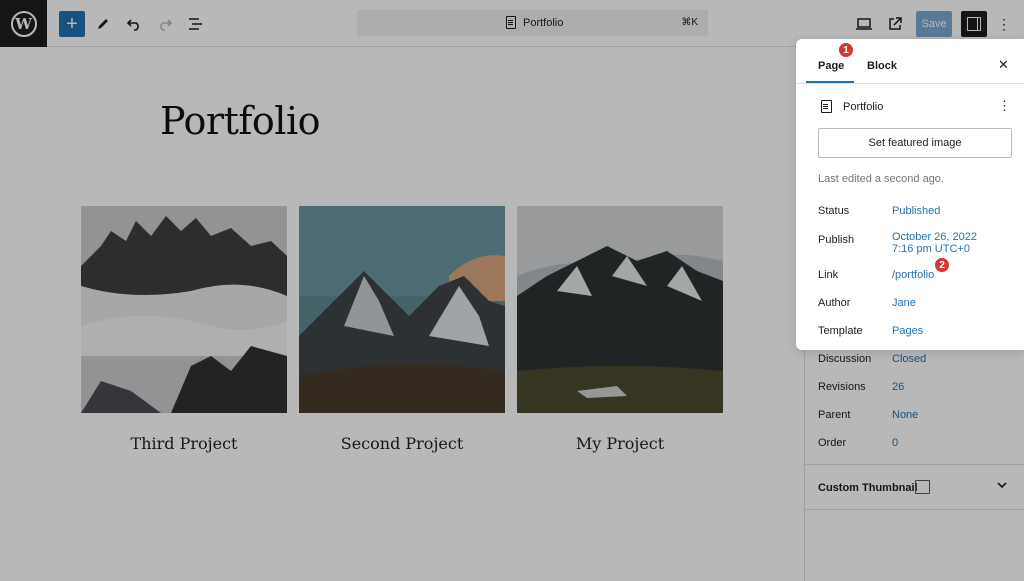  I want to click on close-icon: ✕, so click(1003, 65).